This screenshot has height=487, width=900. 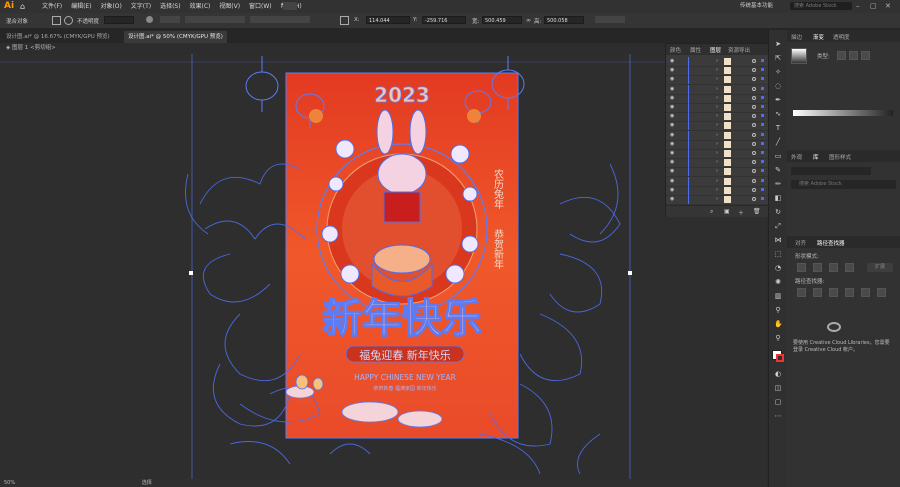 What do you see at coordinates (778, 58) in the screenshot?
I see `direct-selection-tool-icon: ⇱` at bounding box center [778, 58].